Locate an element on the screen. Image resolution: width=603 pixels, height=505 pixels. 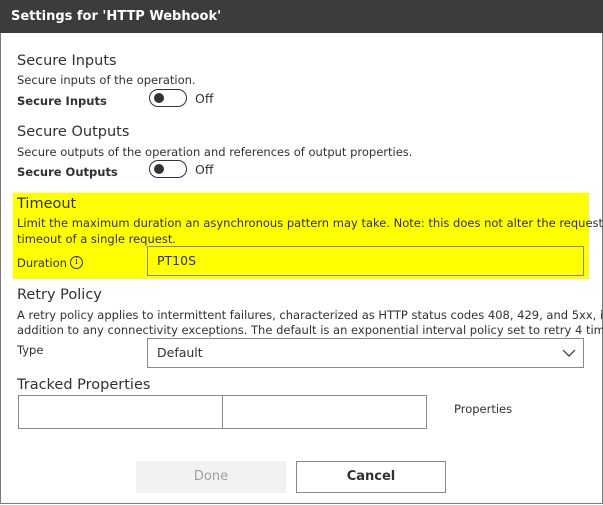
secure-inputs-description: Secure inputs of the operation. is located at coordinates (106, 80).